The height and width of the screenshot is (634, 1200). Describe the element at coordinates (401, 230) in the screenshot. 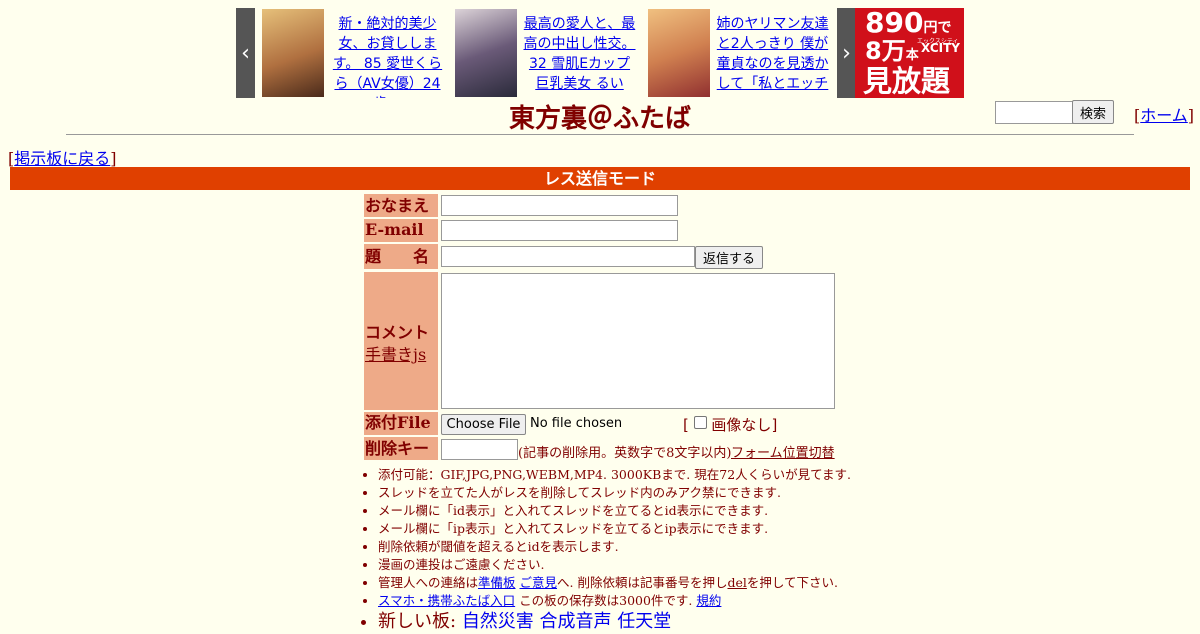

I see `email-label: E-mail` at that location.